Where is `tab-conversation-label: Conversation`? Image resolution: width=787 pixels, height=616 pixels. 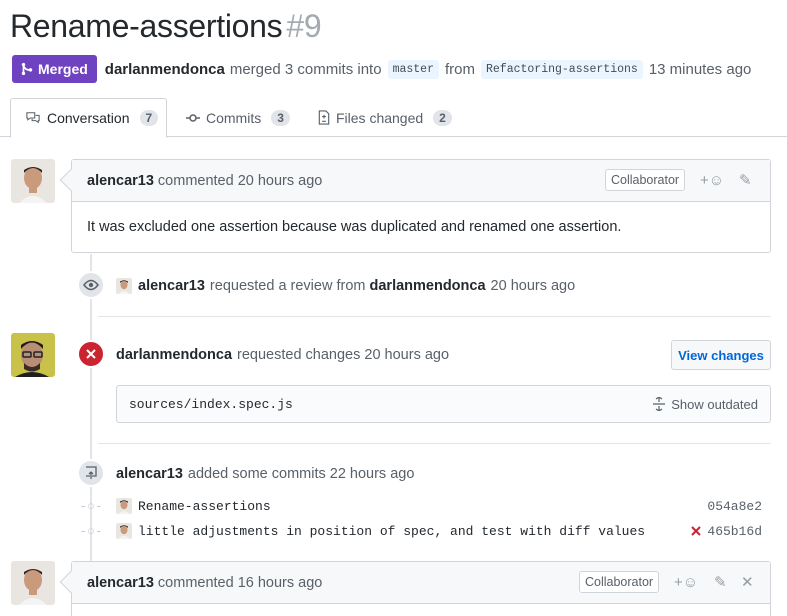
tab-conversation-label: Conversation is located at coordinates (88, 118).